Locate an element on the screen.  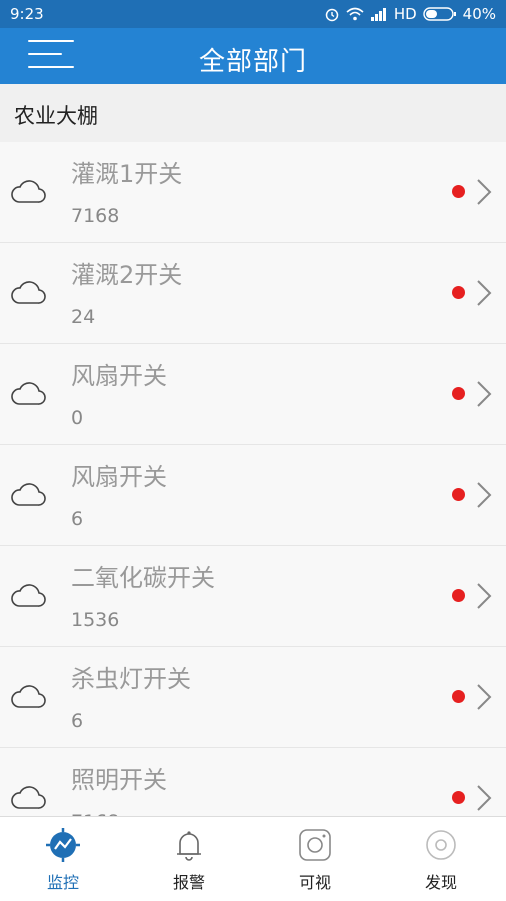
tab-label: 监控 is located at coordinates (62, 882).